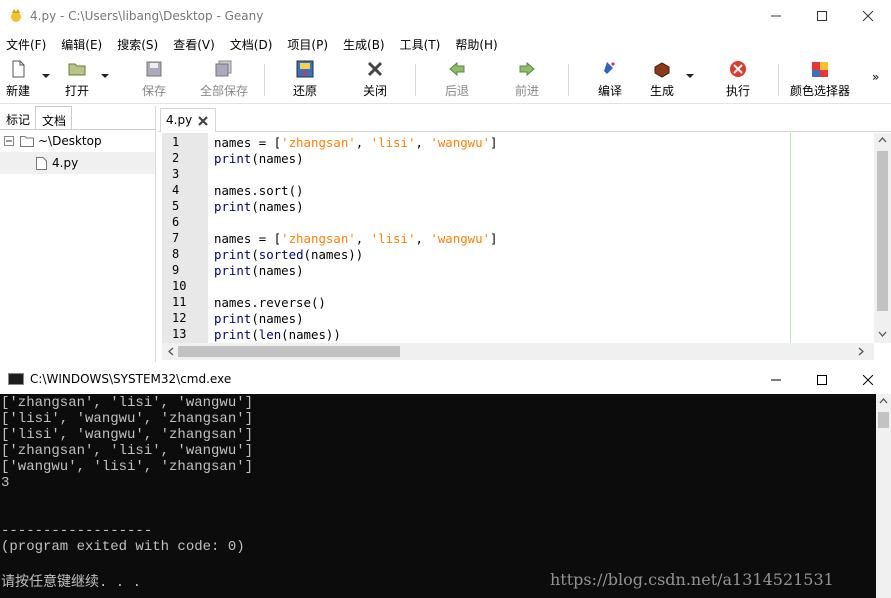  What do you see at coordinates (883, 496) in the screenshot?
I see `console-vertical-scrollbar` at bounding box center [883, 496].